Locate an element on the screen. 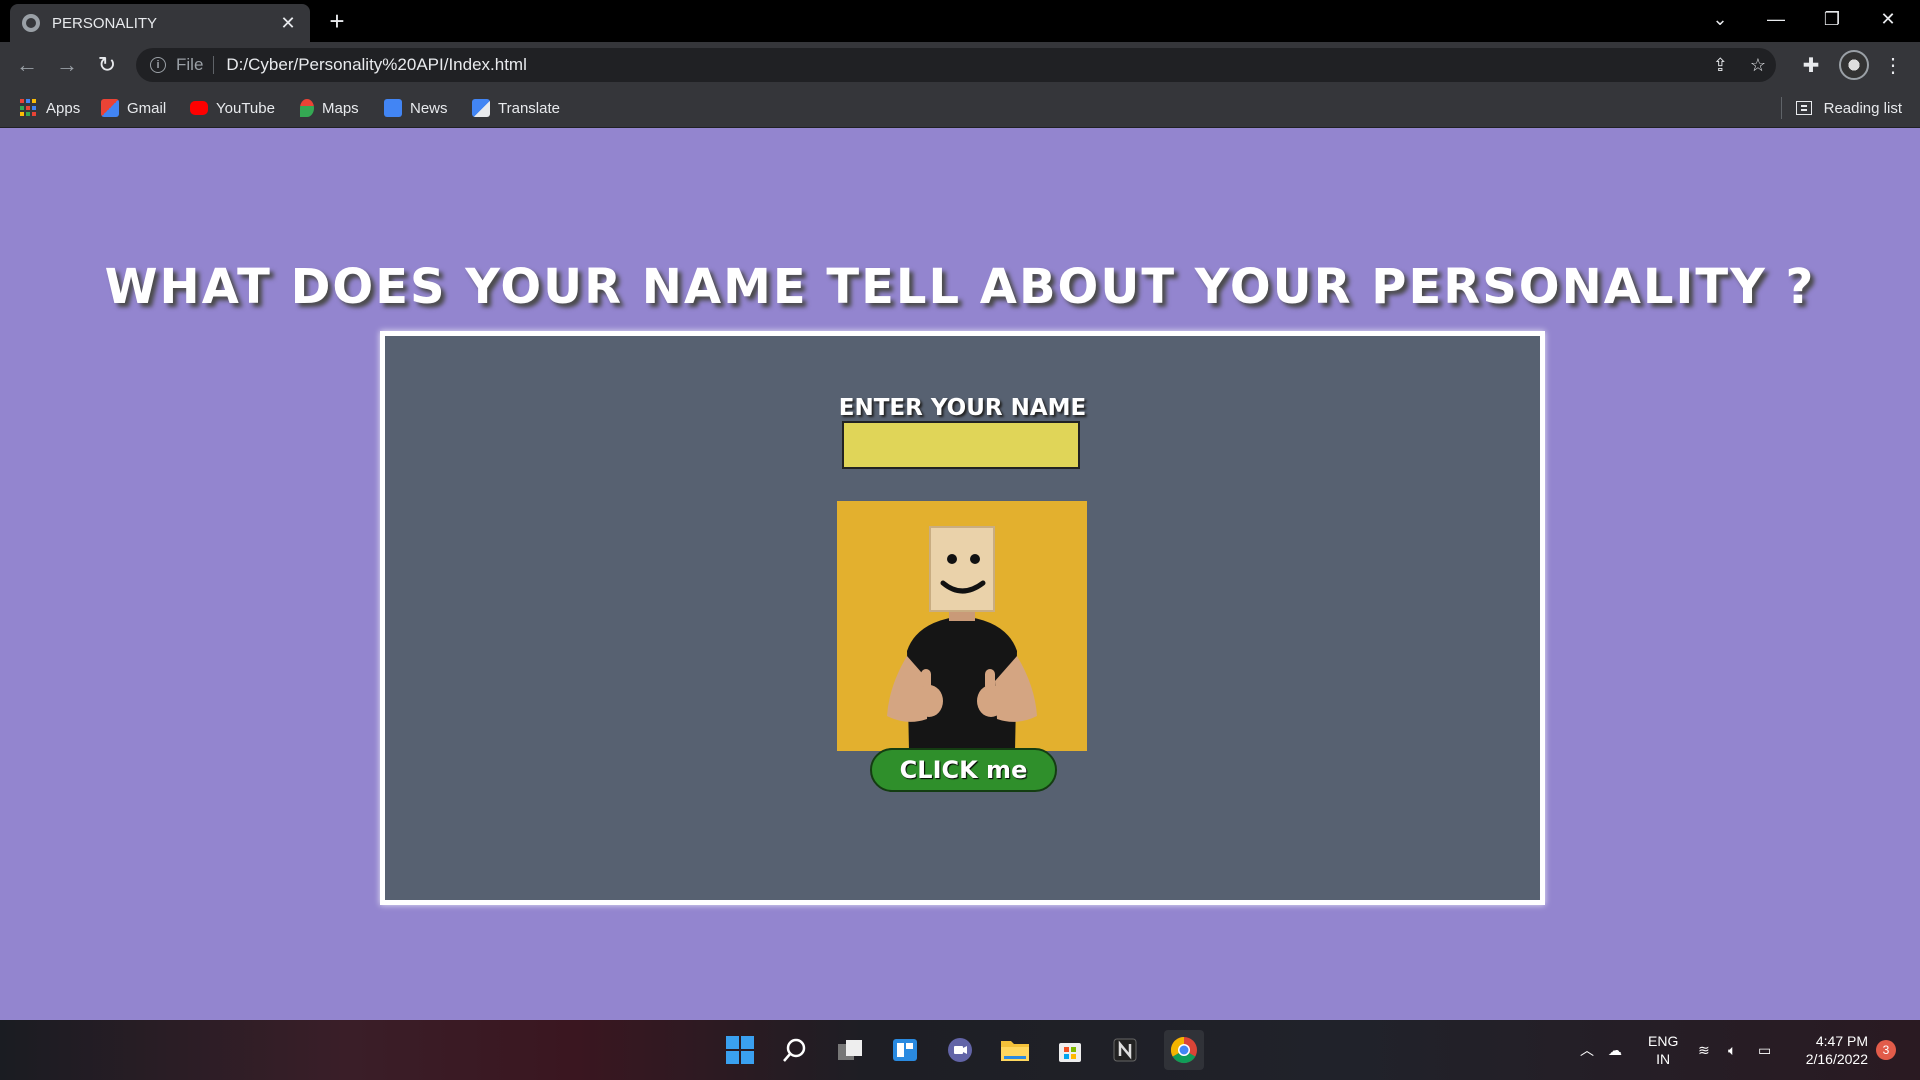 This screenshot has width=1920, height=1080. bookmarks-divider is located at coordinates (1781, 108).